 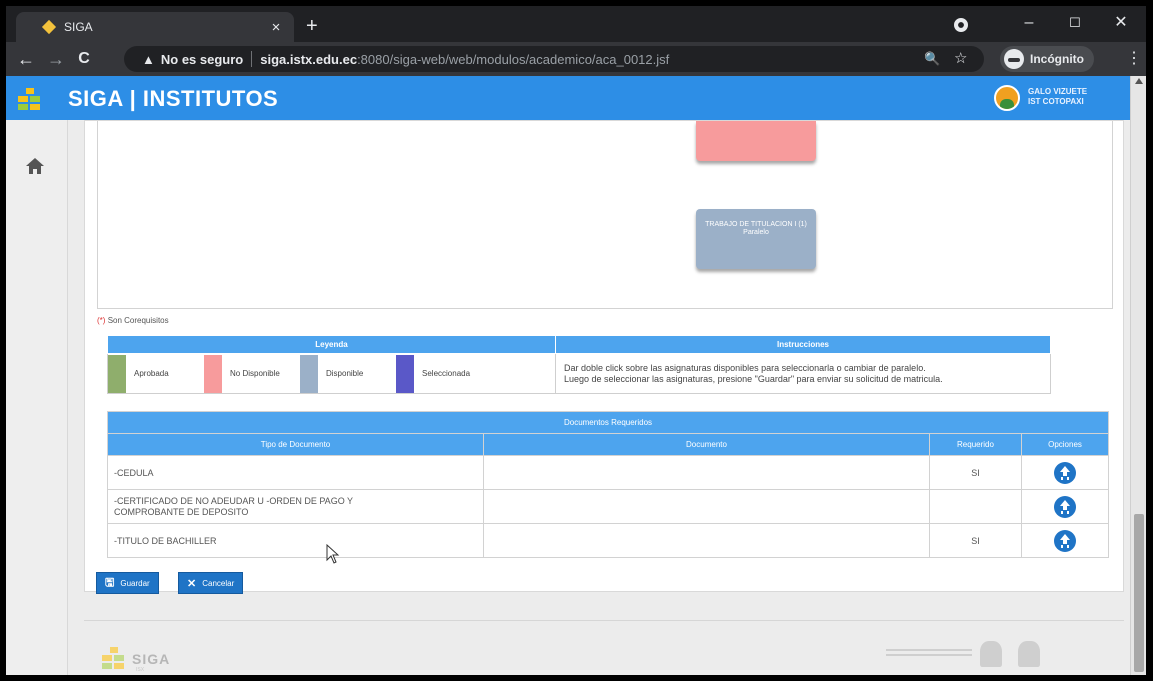 What do you see at coordinates (961, 25) in the screenshot?
I see `profile-indicator-icon` at bounding box center [961, 25].